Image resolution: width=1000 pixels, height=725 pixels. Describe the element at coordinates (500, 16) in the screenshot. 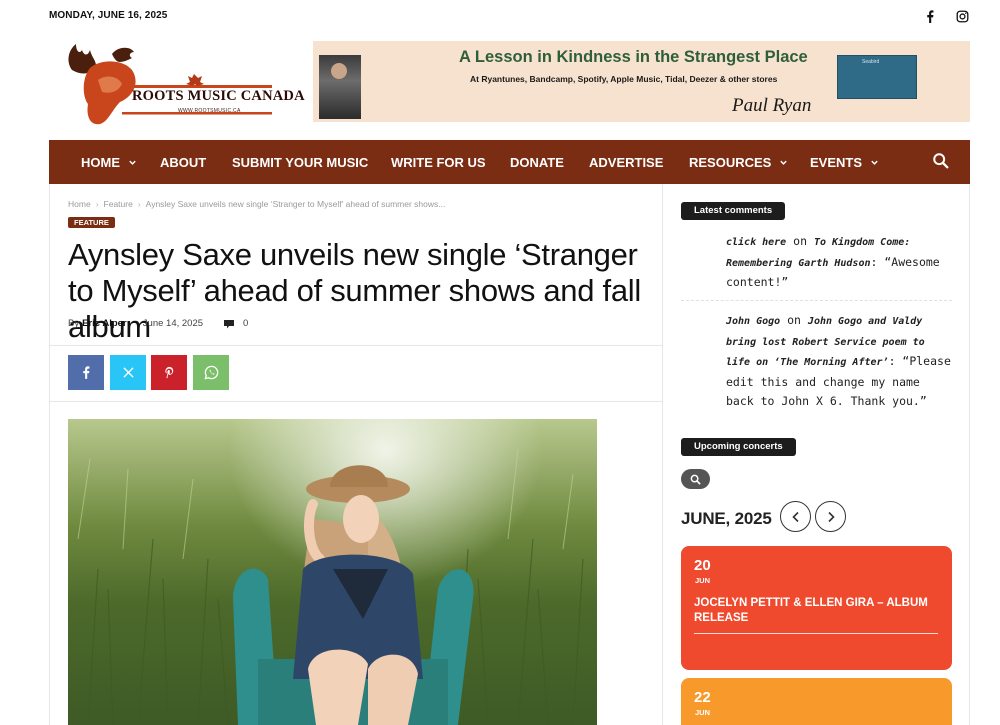

I see `top-bar: MONDAY, JUNE 16, 2025` at that location.